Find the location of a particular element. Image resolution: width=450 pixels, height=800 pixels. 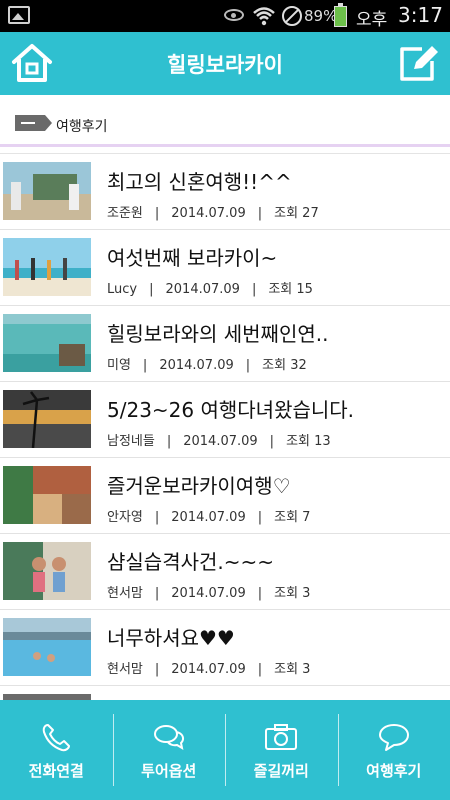

post-title: 여섯번째 보라카이~ is located at coordinates (192, 258).